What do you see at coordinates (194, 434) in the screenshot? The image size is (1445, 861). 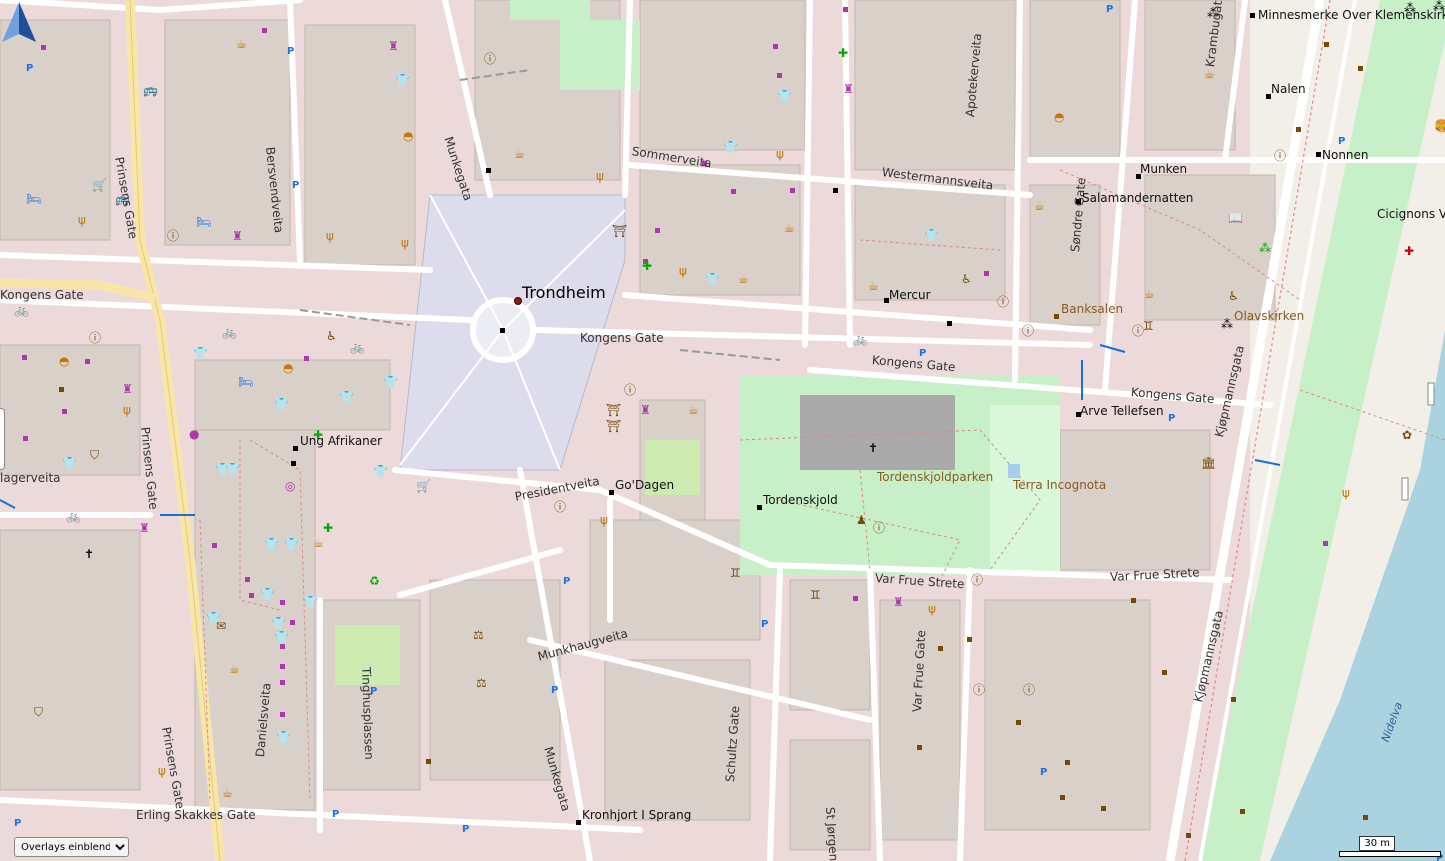 I see `shop-circle-icon: ●` at bounding box center [194, 434].